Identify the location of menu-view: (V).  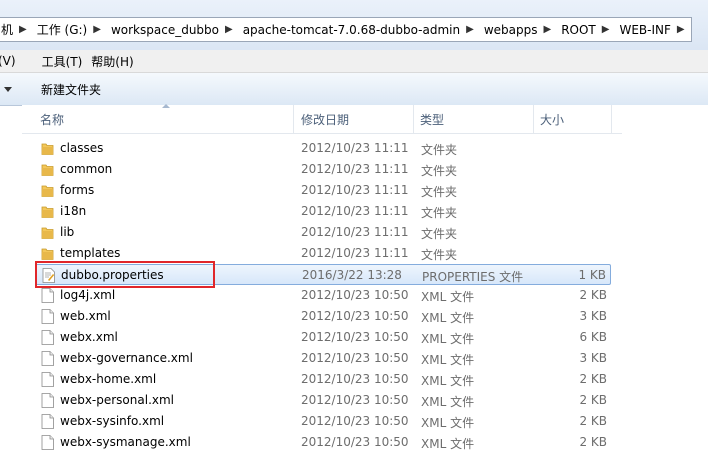
(21, 61).